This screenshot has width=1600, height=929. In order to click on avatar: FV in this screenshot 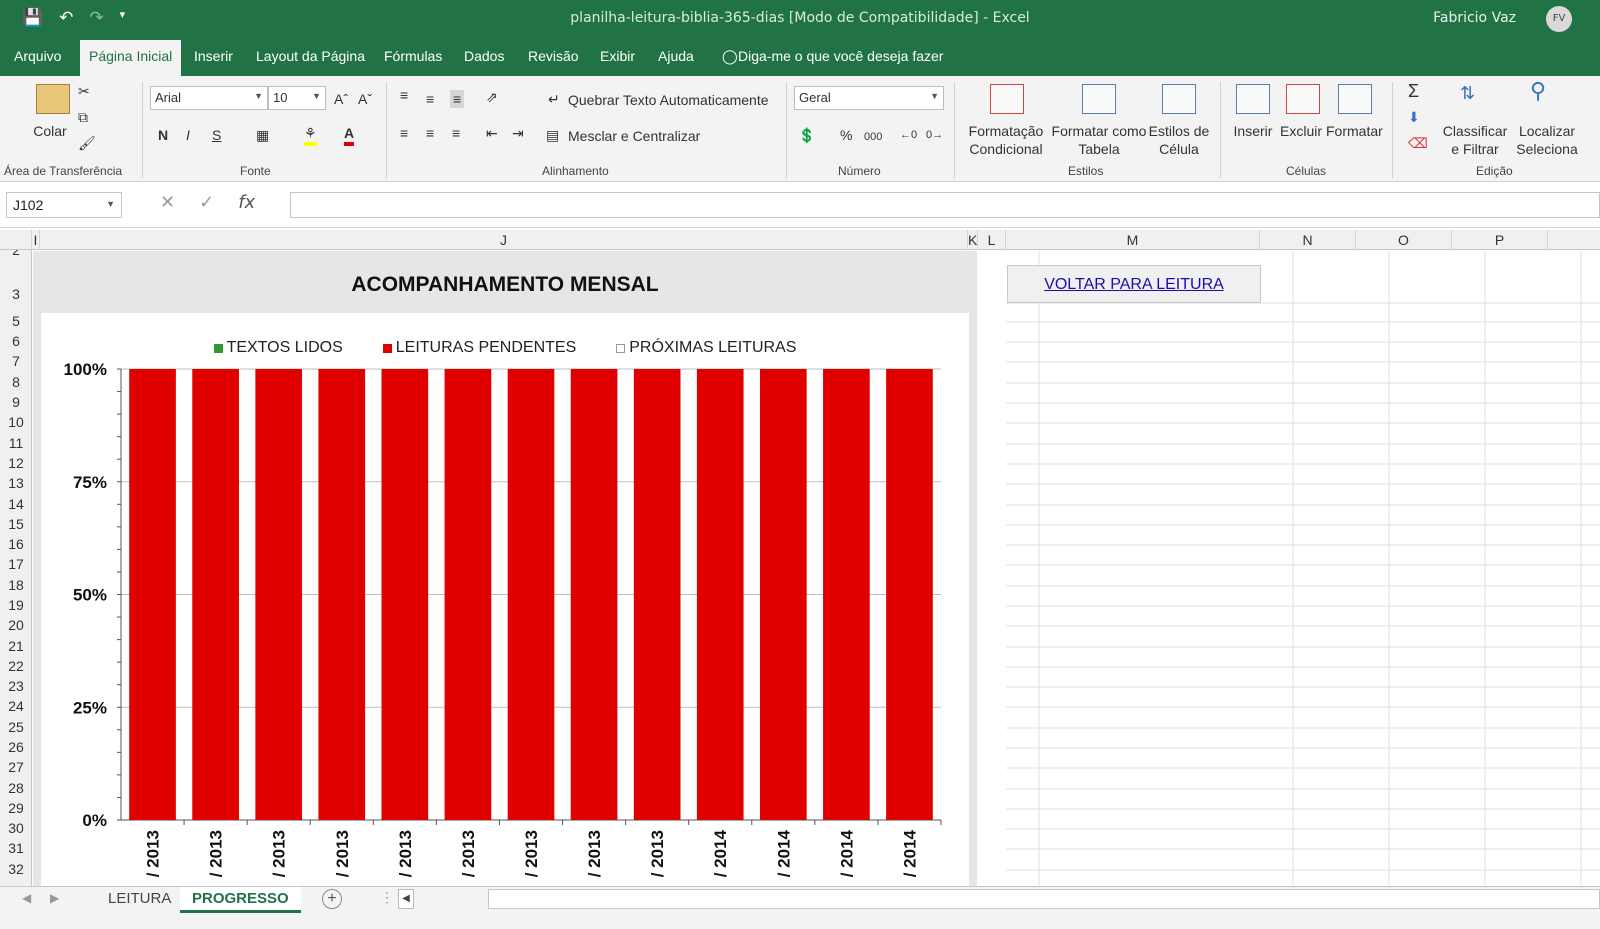, I will do `click(1559, 19)`.